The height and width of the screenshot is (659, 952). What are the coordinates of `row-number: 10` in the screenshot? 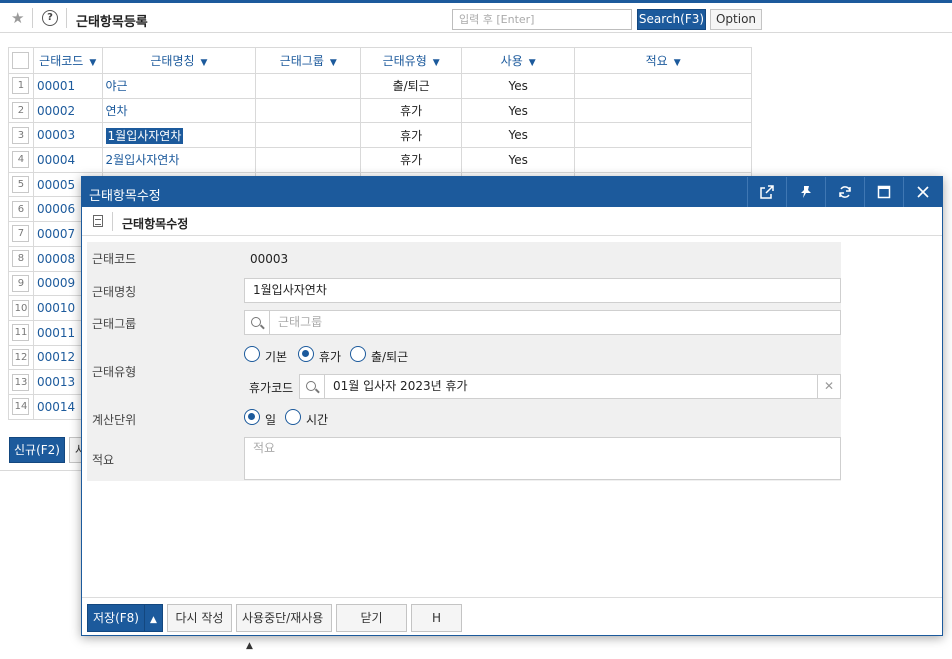 It's located at (21, 308).